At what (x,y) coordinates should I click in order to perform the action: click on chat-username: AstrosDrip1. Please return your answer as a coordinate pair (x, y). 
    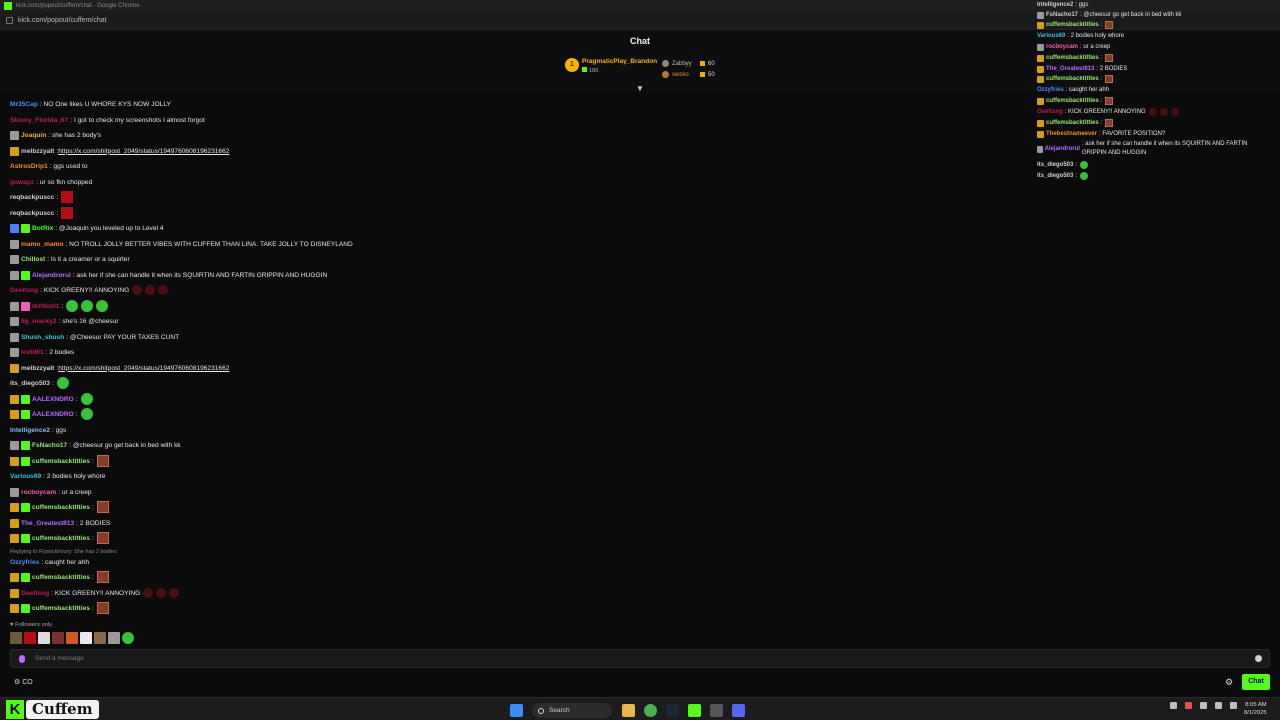
    Looking at the image, I should click on (29, 166).